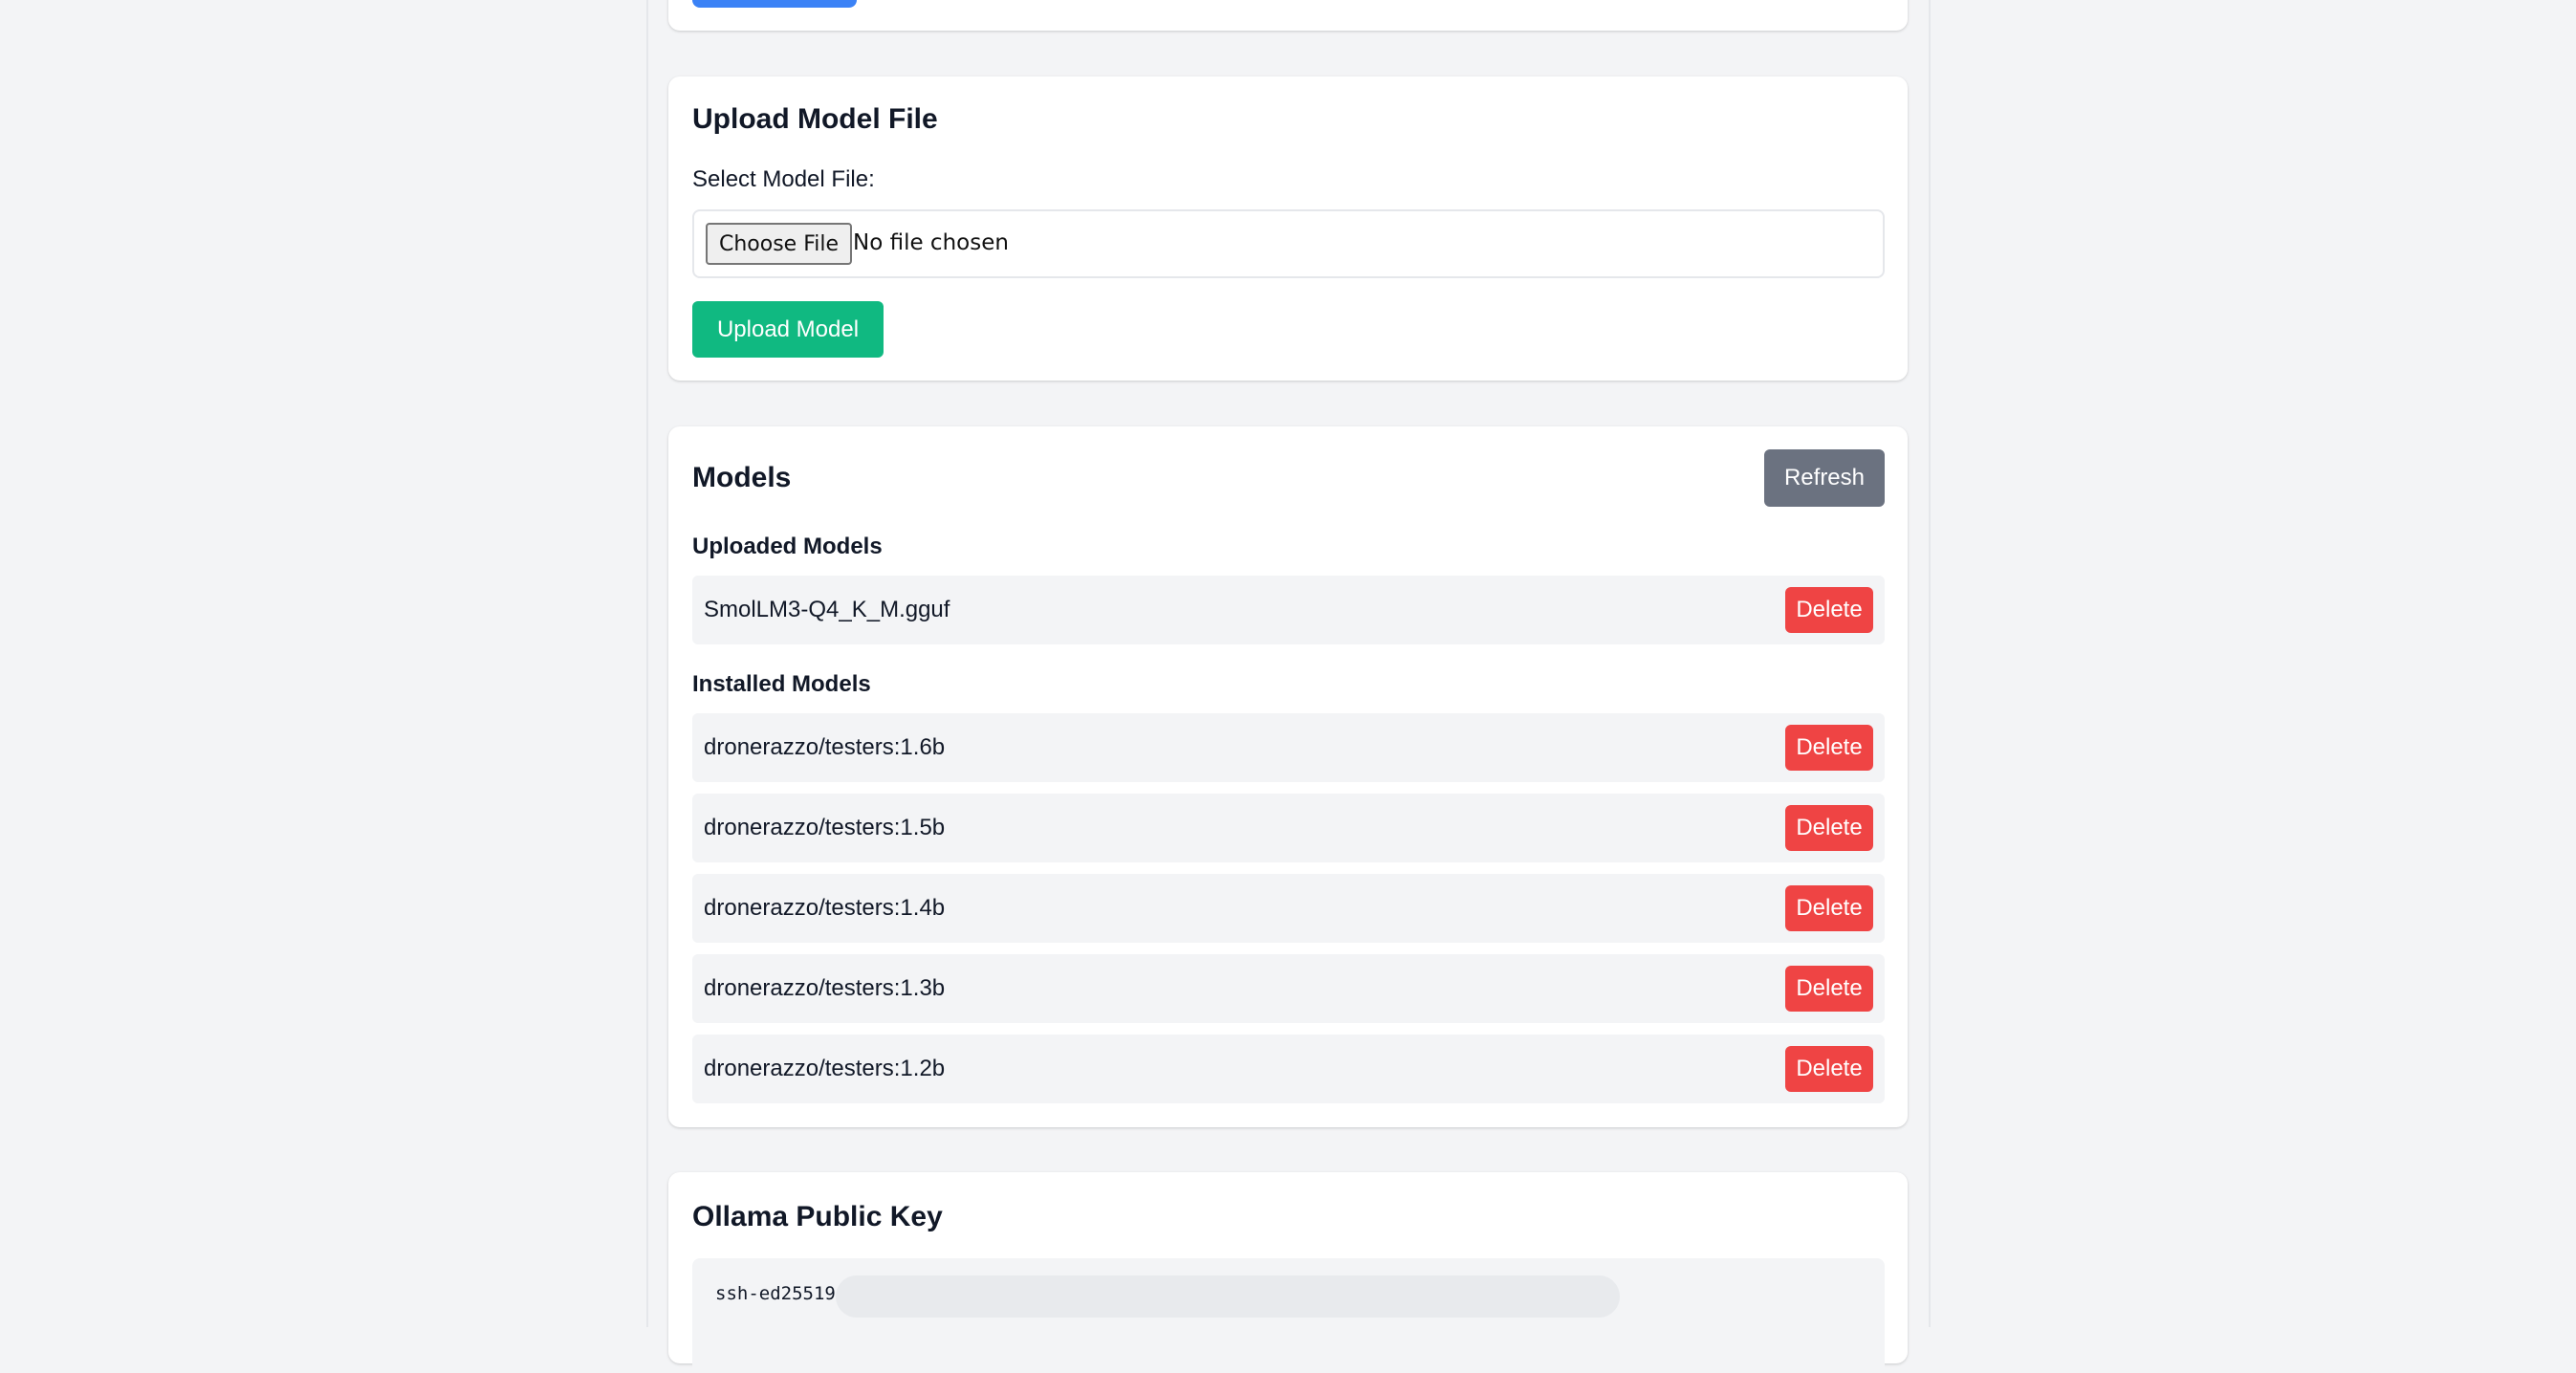  I want to click on installed-models-heading: Installed Models, so click(781, 684).